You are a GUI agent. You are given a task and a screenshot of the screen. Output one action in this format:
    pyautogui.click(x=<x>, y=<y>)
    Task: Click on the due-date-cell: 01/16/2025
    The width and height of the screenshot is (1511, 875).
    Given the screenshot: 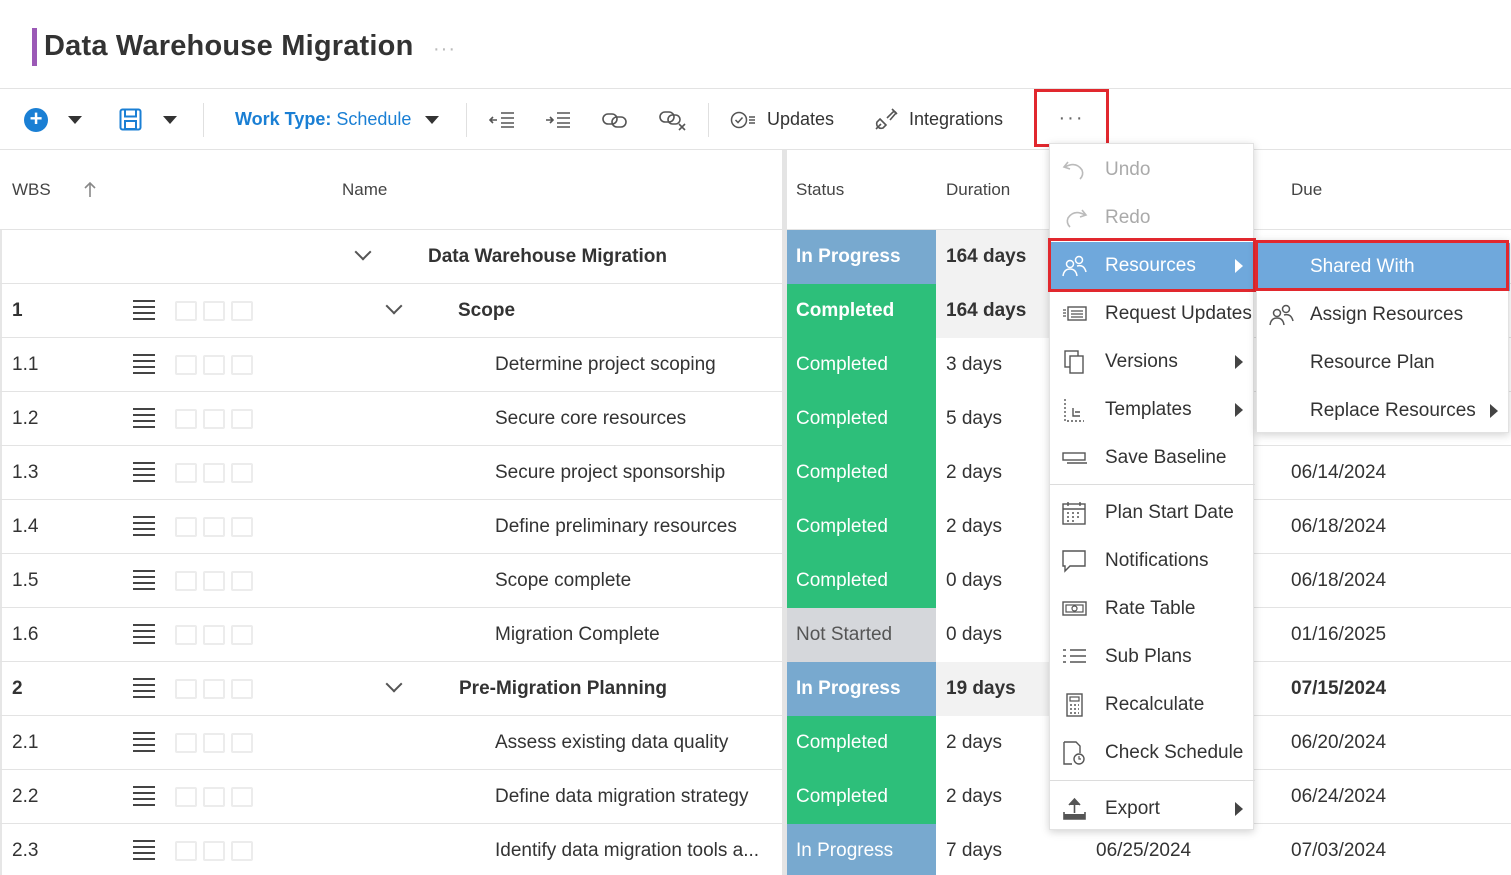 What is the action you would take?
    pyautogui.click(x=1338, y=635)
    